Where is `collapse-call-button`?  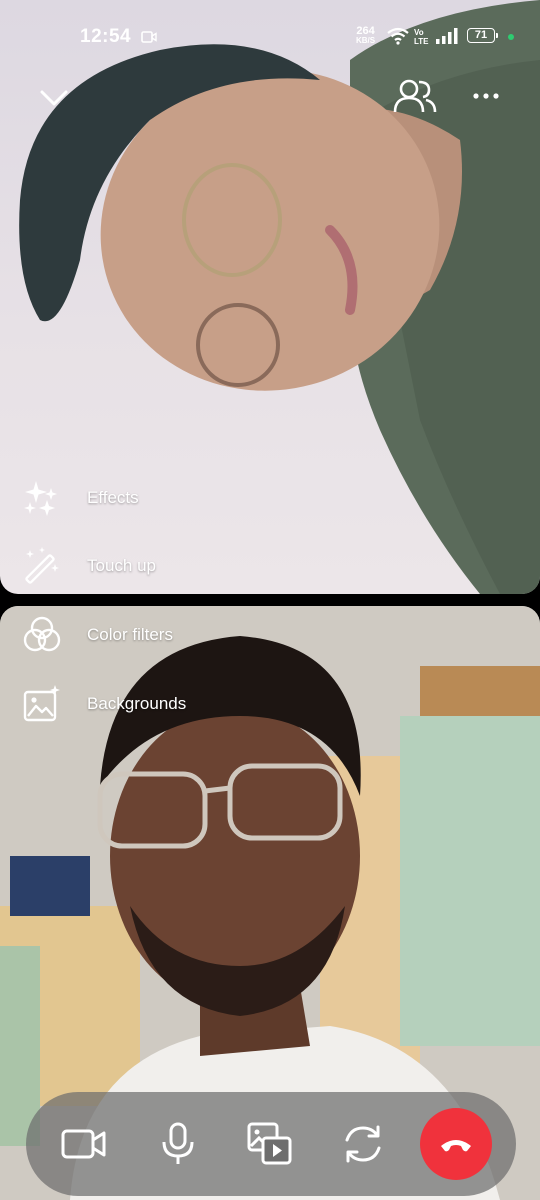 collapse-call-button is located at coordinates (54, 98).